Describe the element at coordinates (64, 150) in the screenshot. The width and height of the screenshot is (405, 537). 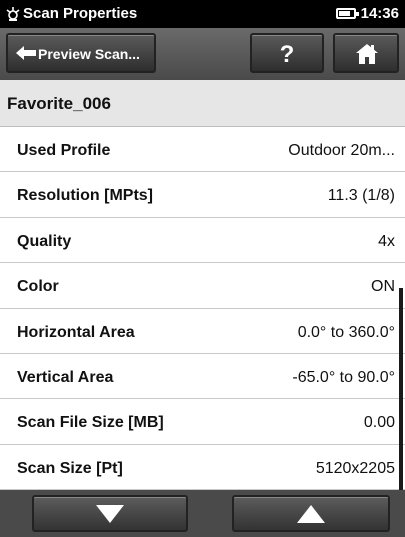
I see `property-label: Used Profile` at that location.